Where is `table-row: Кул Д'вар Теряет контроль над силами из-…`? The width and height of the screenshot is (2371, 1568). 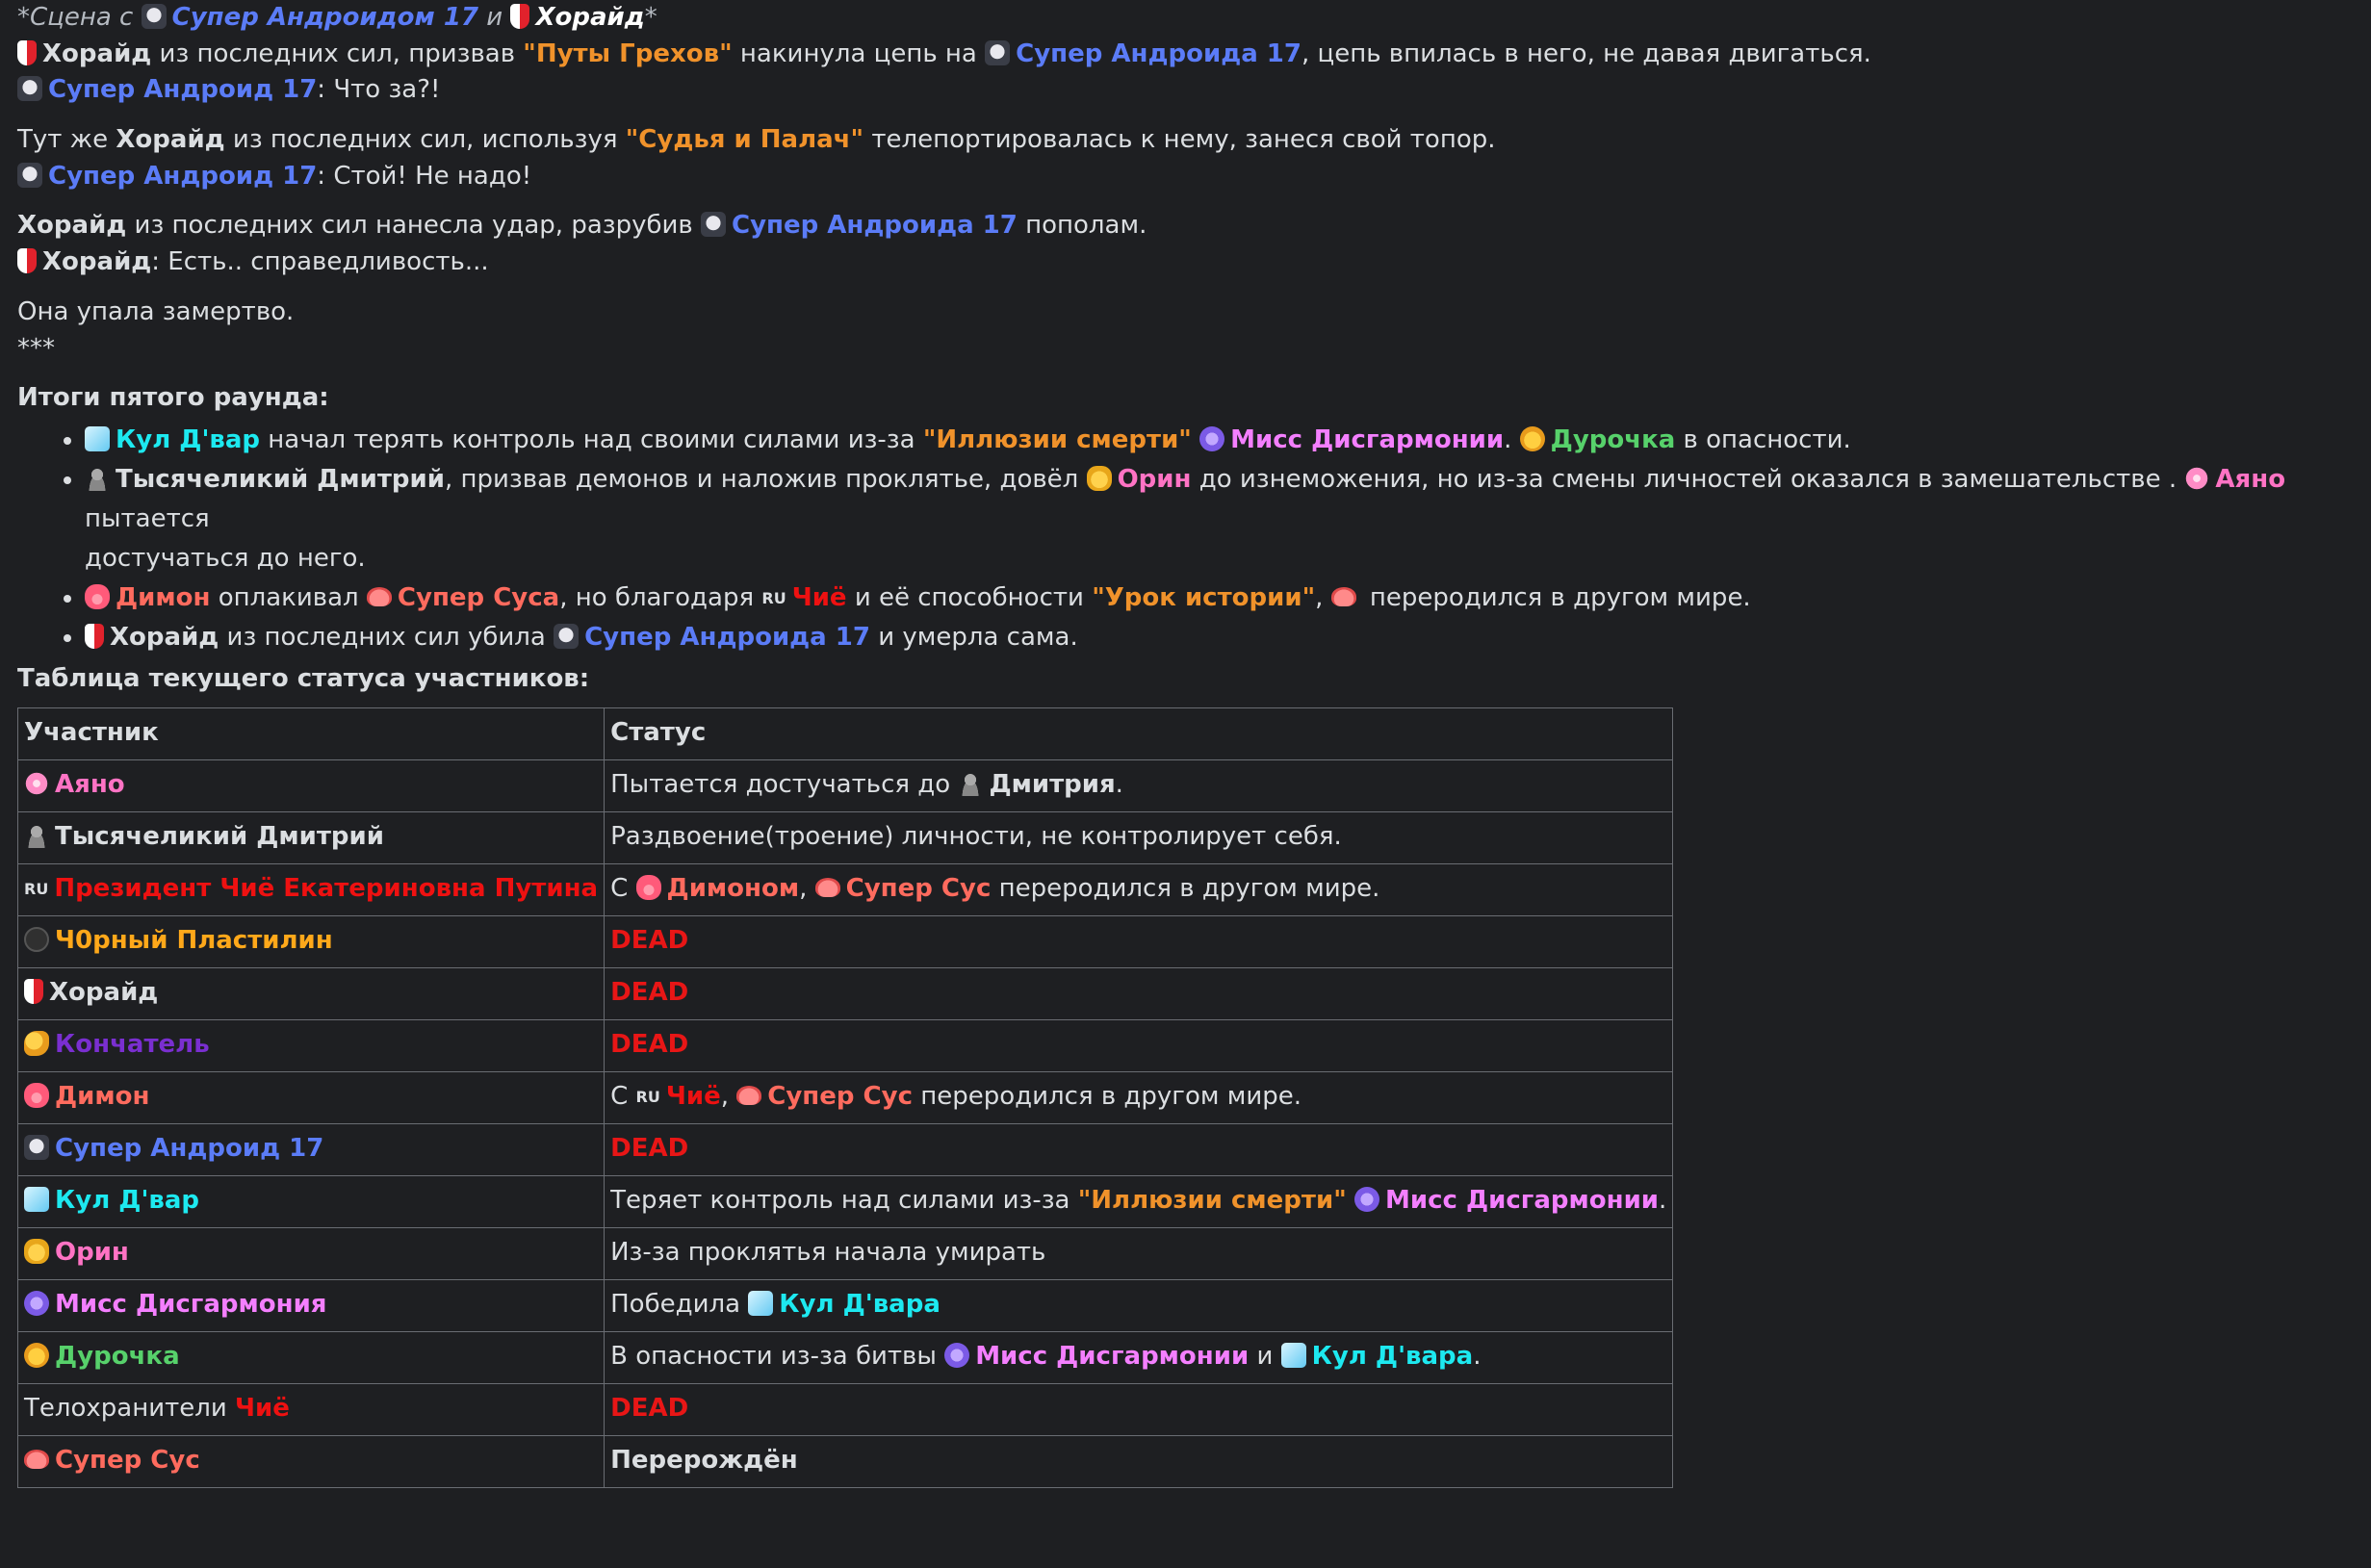 table-row: Кул Д'вар Теряет контроль над силами из-… is located at coordinates (845, 1201).